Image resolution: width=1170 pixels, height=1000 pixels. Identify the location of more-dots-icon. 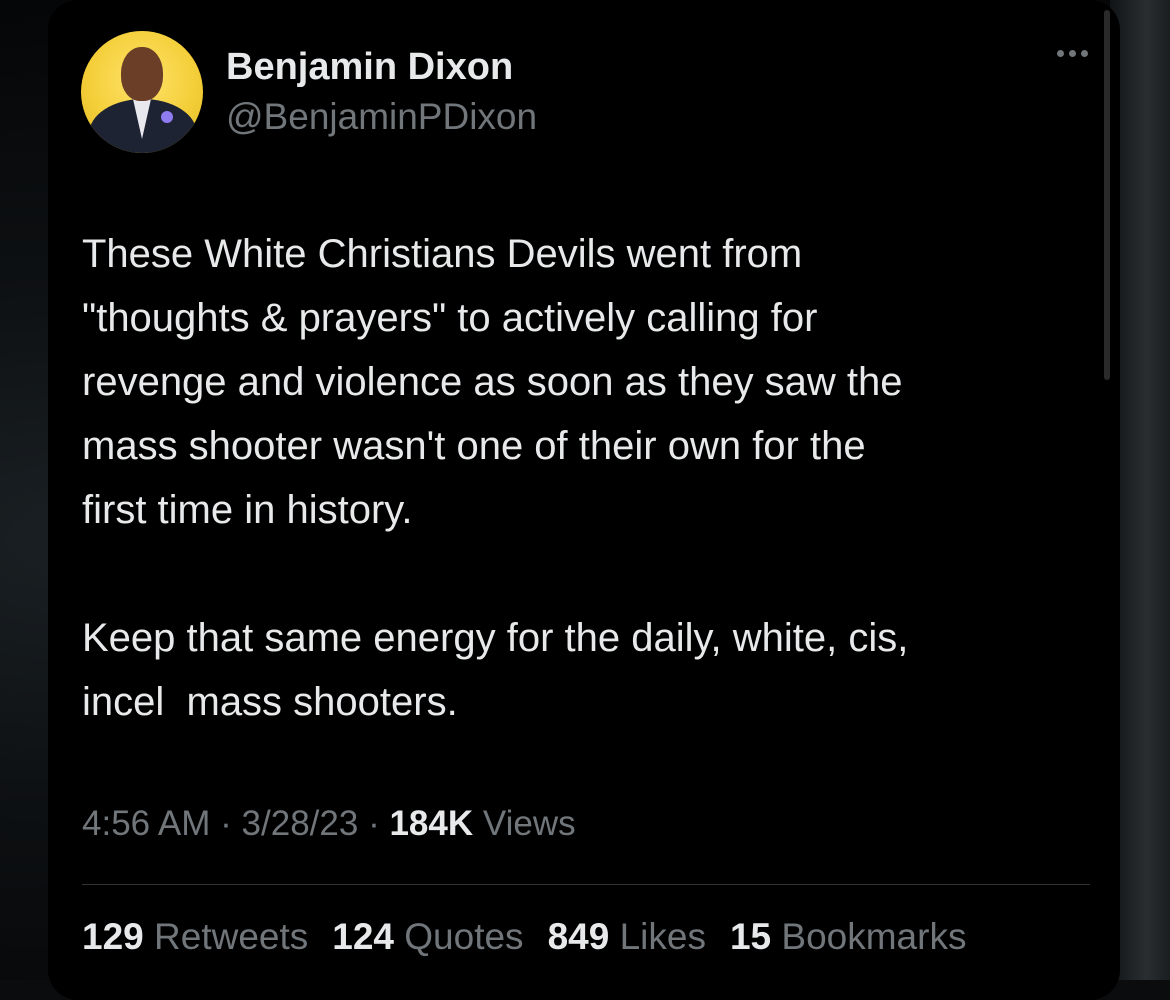
(1072, 53).